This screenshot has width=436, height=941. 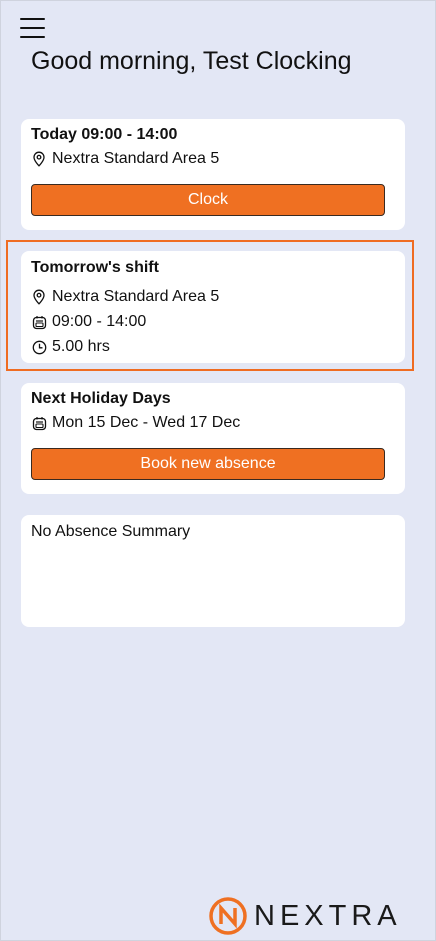 I want to click on nextra-logo-text: NEXTRA, so click(x=328, y=915).